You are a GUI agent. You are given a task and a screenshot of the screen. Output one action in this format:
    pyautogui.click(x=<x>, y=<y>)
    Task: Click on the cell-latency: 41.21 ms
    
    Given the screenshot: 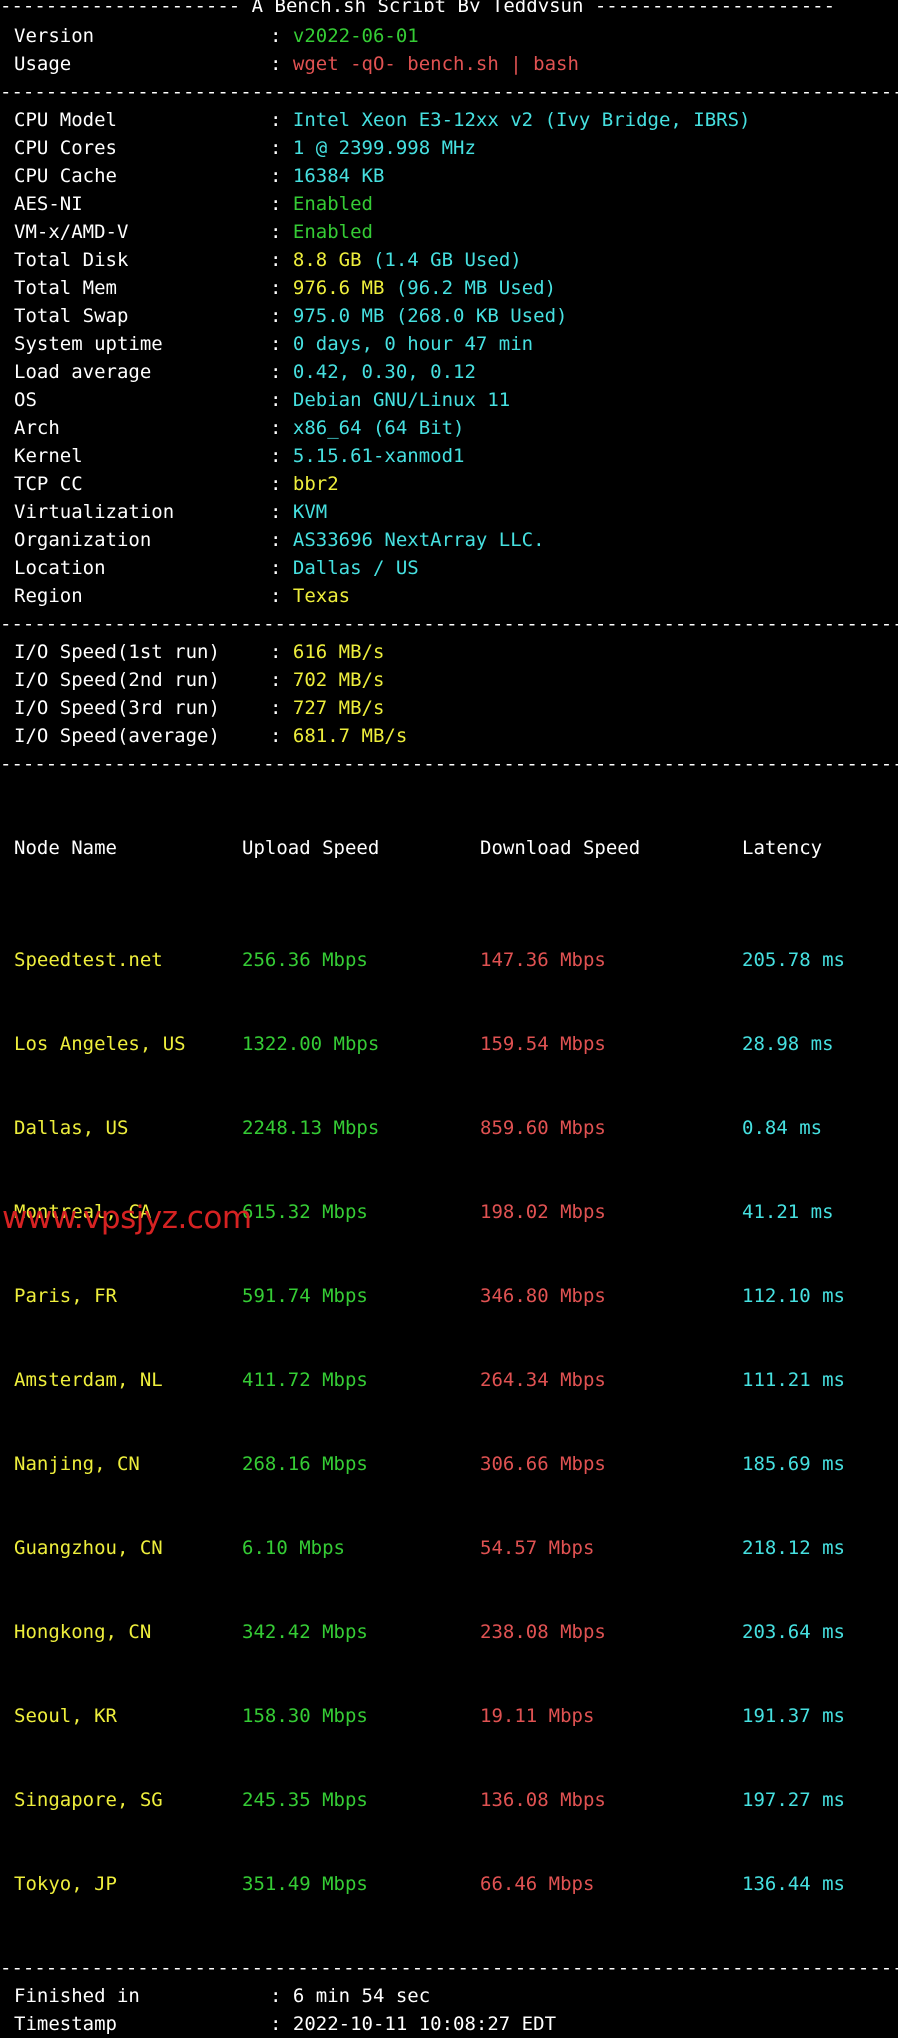 What is the action you would take?
    pyautogui.click(x=788, y=1212)
    